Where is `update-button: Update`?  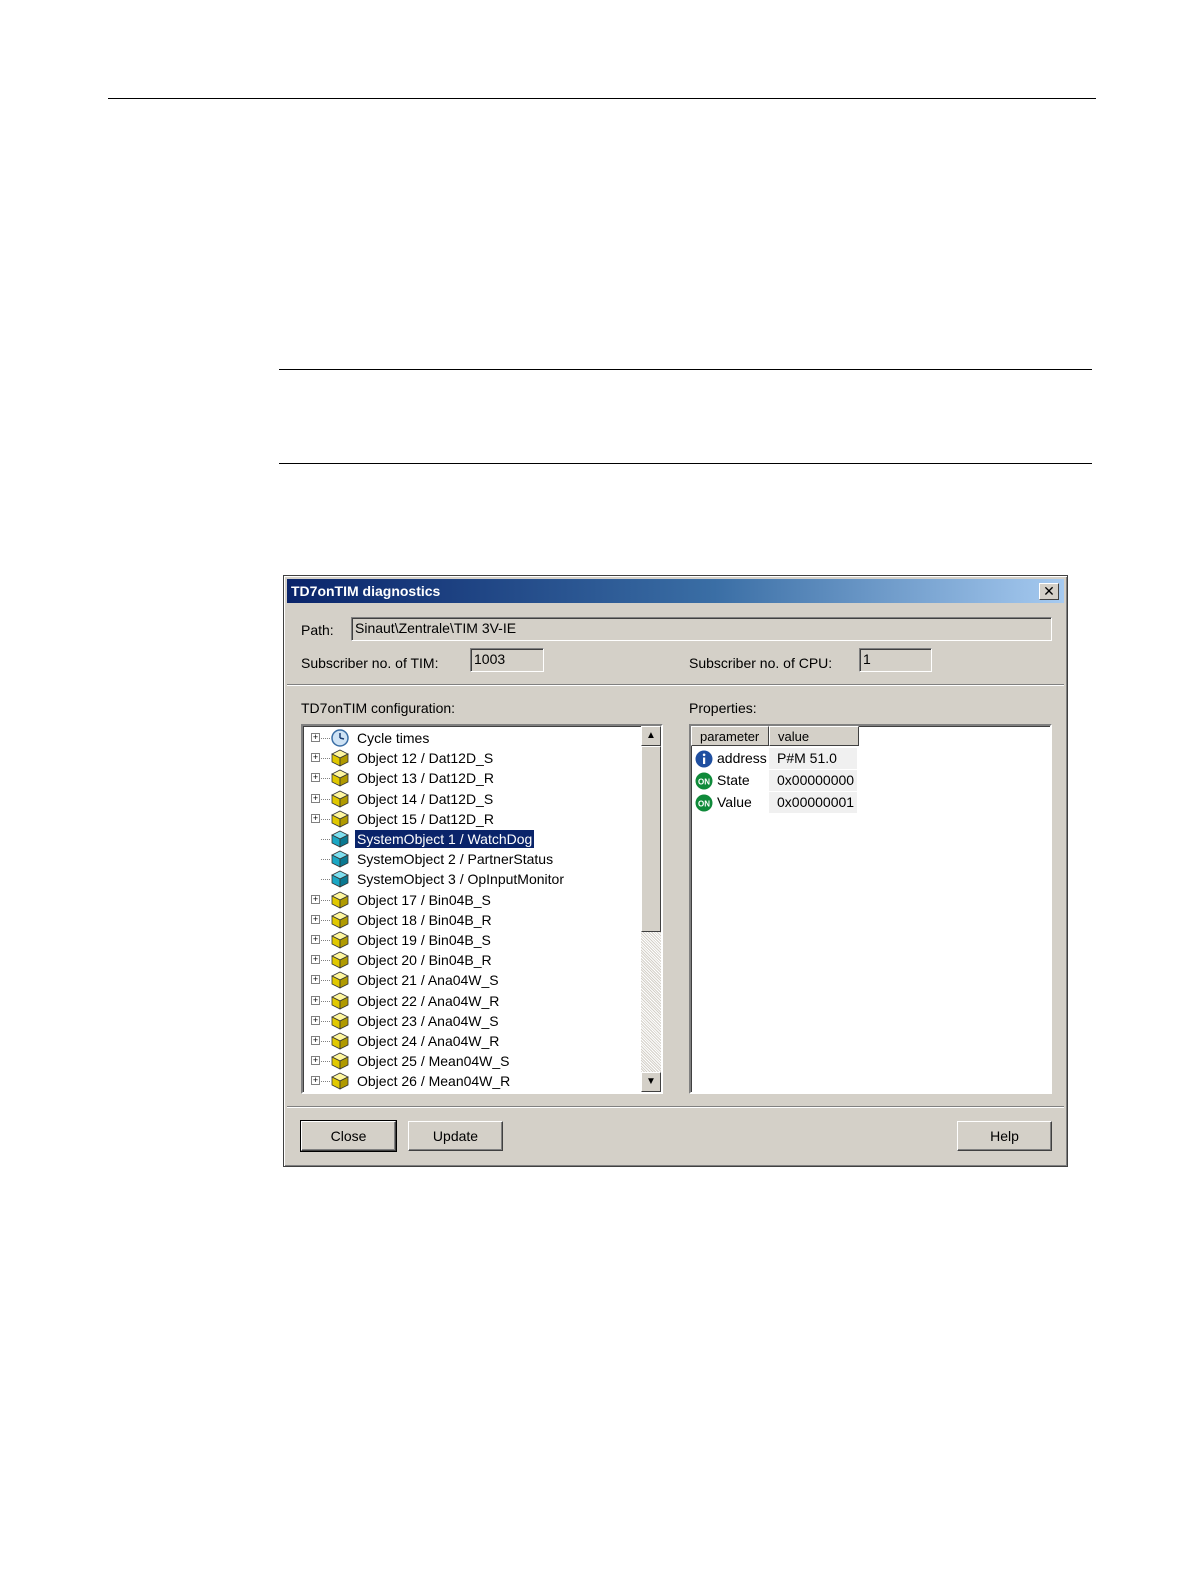 update-button: Update is located at coordinates (455, 1136).